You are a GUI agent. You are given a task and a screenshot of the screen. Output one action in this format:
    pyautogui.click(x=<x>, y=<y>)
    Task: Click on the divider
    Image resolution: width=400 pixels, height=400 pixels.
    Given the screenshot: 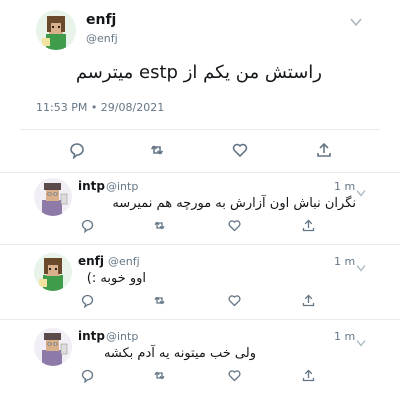 What is the action you would take?
    pyautogui.click(x=200, y=129)
    